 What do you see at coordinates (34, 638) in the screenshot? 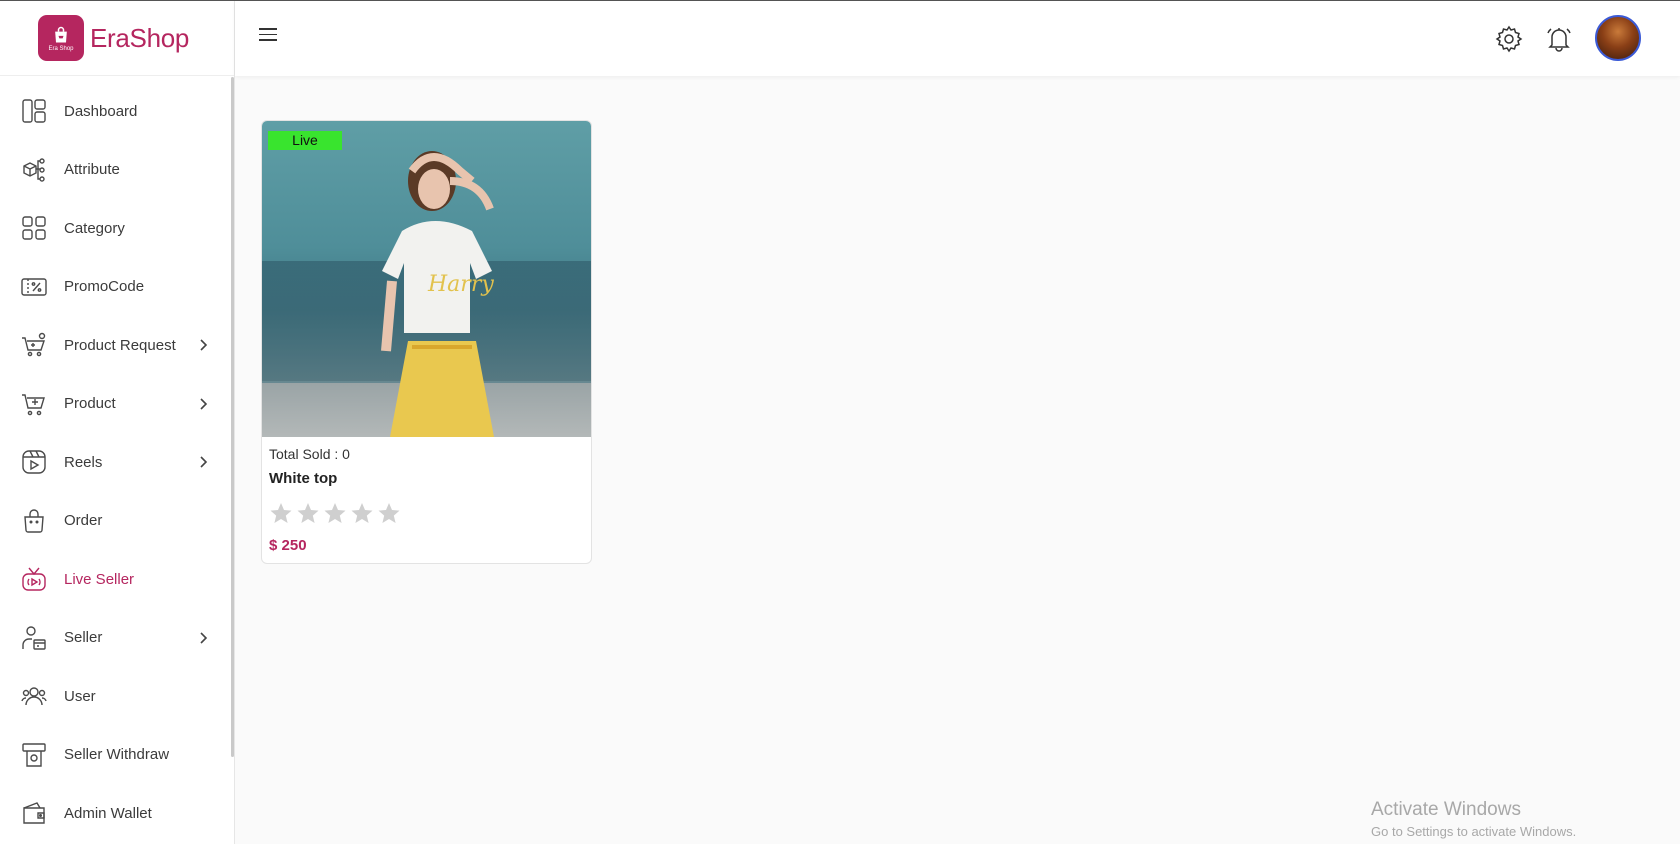
I see `seller-icon` at bounding box center [34, 638].